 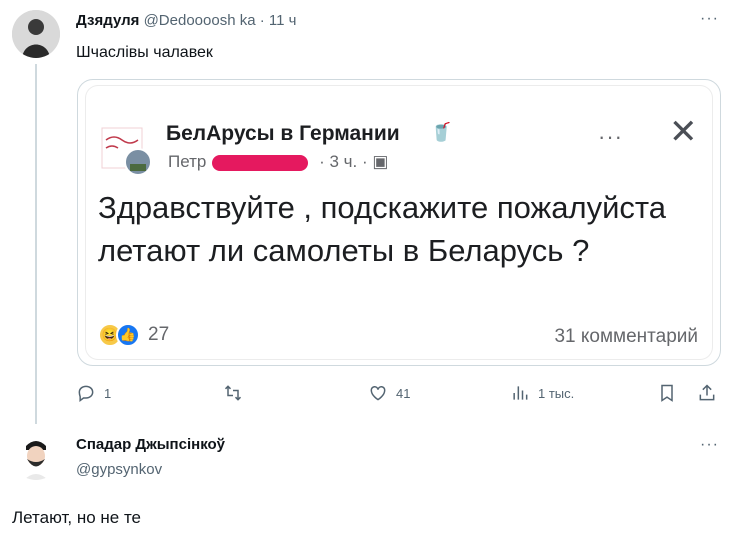 I want to click on views-icon, so click(x=520, y=393).